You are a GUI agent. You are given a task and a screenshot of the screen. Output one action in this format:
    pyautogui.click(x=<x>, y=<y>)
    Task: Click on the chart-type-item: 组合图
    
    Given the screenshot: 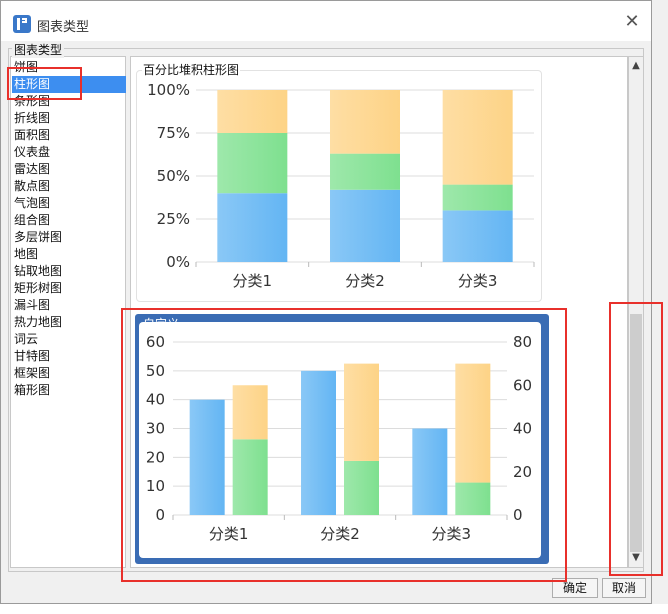 What is the action you would take?
    pyautogui.click(x=69, y=220)
    